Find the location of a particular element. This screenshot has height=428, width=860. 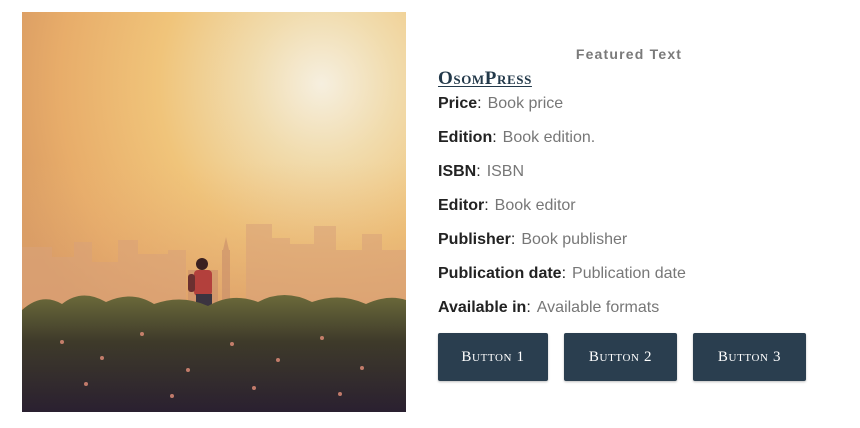

detail-label: Editor is located at coordinates (463, 205).